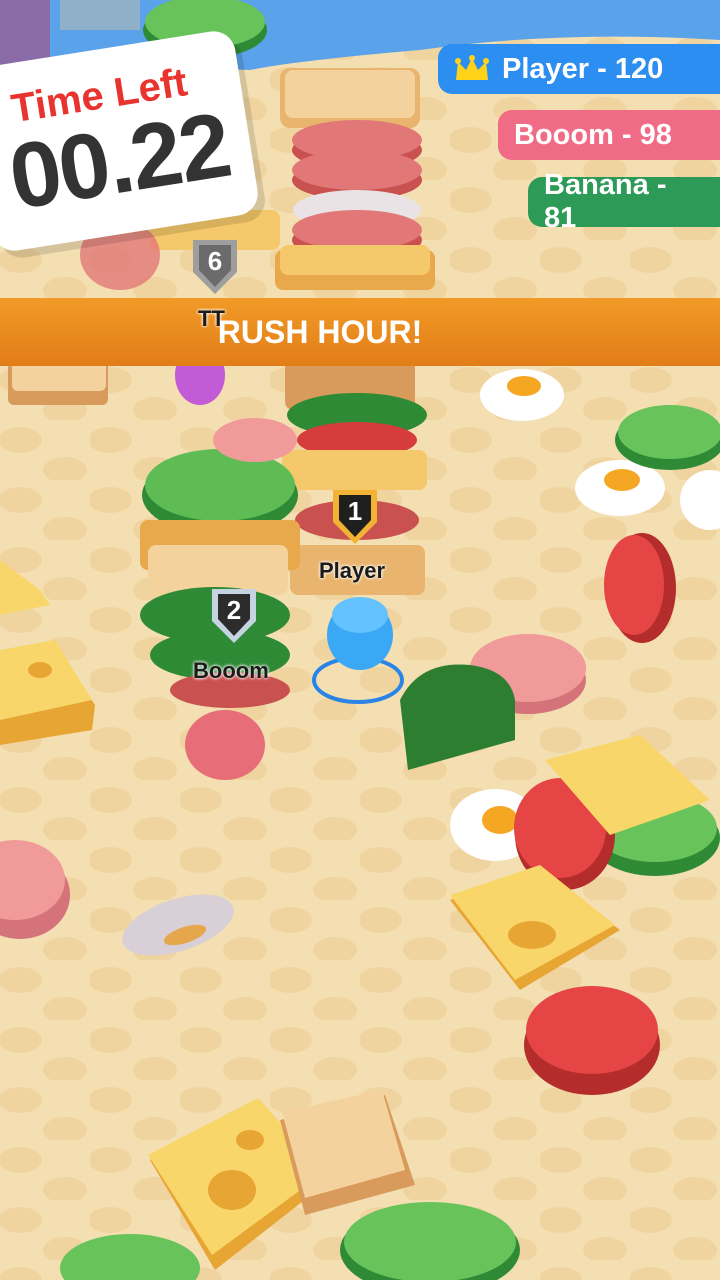  What do you see at coordinates (320, 331) in the screenshot?
I see `banner-text: RUSH HOUR!` at bounding box center [320, 331].